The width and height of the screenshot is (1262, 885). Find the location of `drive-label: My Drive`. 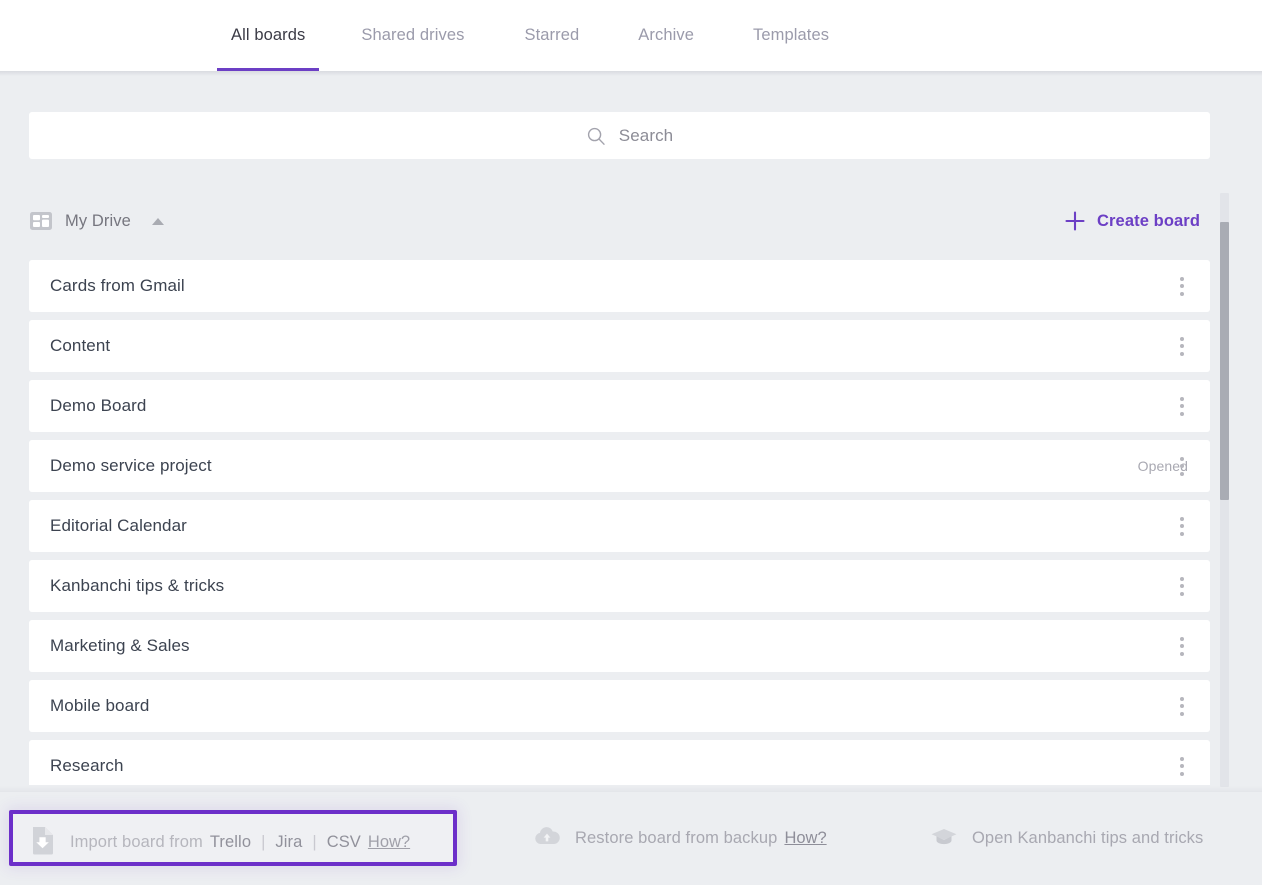

drive-label: My Drive is located at coordinates (98, 220).